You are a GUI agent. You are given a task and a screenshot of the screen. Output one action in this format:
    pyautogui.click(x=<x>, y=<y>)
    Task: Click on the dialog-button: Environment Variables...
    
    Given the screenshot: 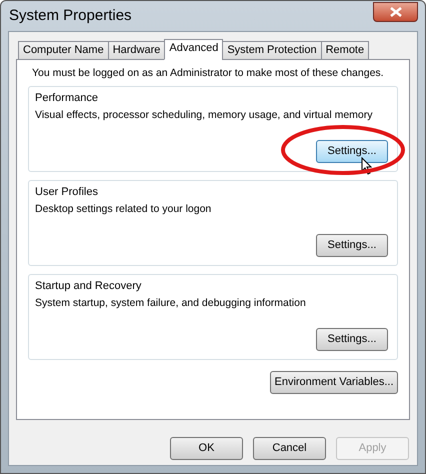 What is the action you would take?
    pyautogui.click(x=334, y=382)
    